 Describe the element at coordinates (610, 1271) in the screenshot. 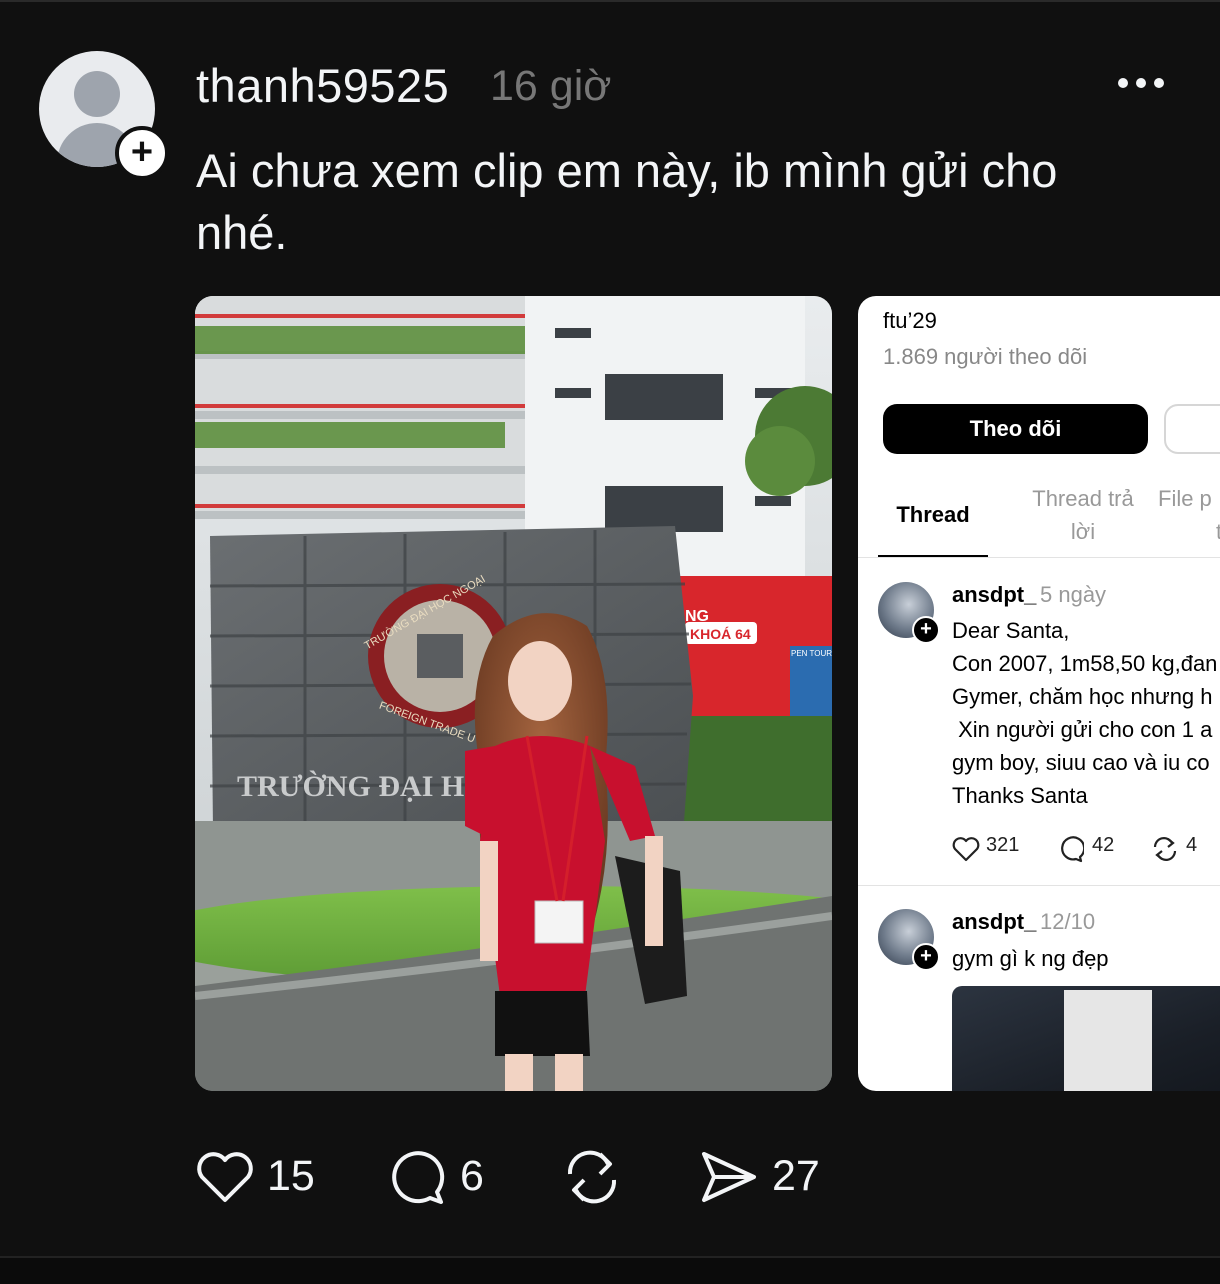

I see `next-post-edge` at that location.